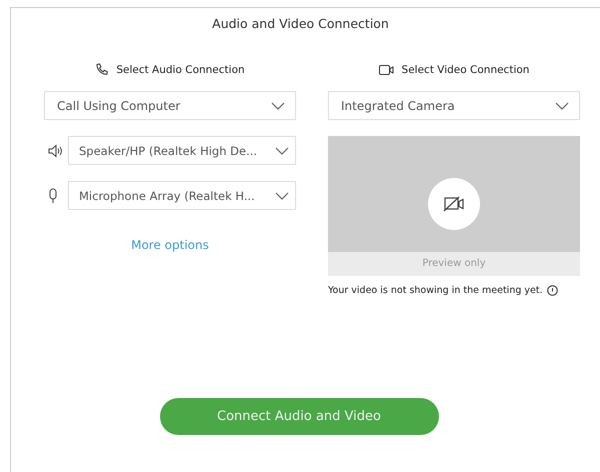  I want to click on window-title: Audio and Video Connection, so click(300, 24).